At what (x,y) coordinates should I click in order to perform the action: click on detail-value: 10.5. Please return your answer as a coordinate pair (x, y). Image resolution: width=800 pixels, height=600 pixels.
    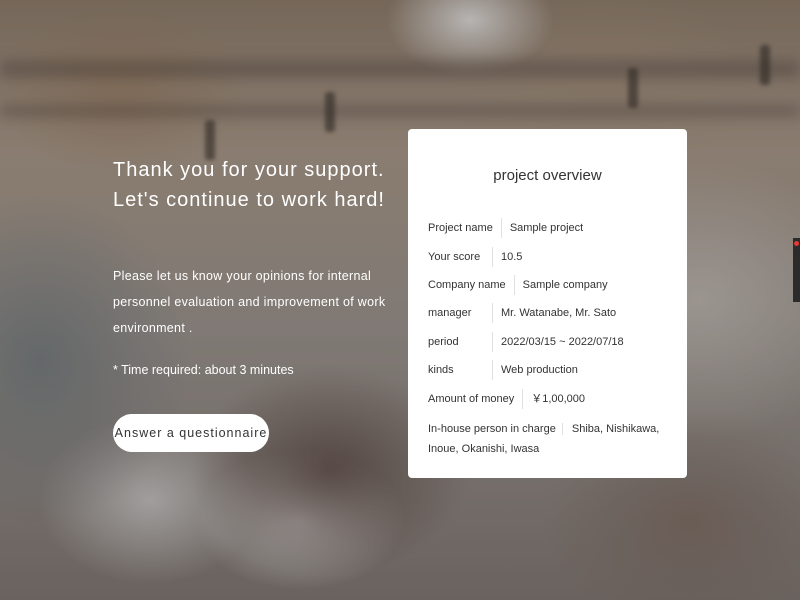
    Looking at the image, I should click on (512, 256).